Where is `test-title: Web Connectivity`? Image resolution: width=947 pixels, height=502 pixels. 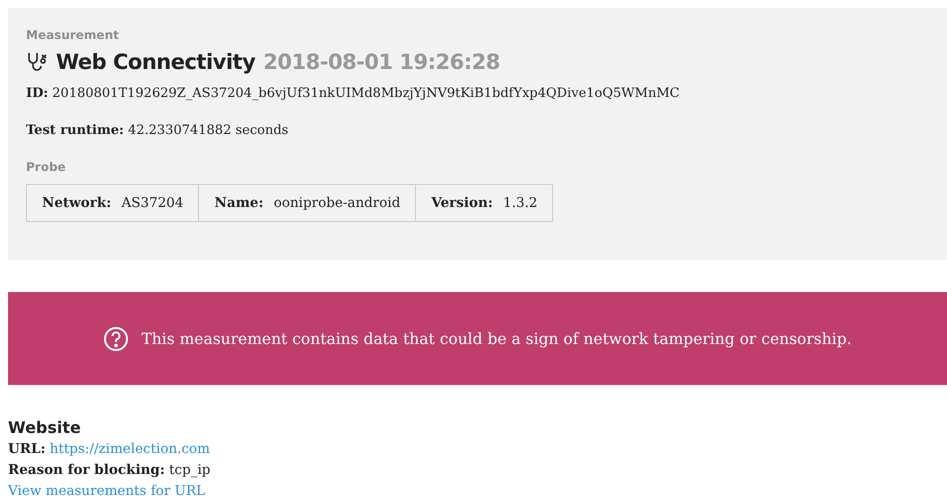
test-title: Web Connectivity is located at coordinates (156, 62).